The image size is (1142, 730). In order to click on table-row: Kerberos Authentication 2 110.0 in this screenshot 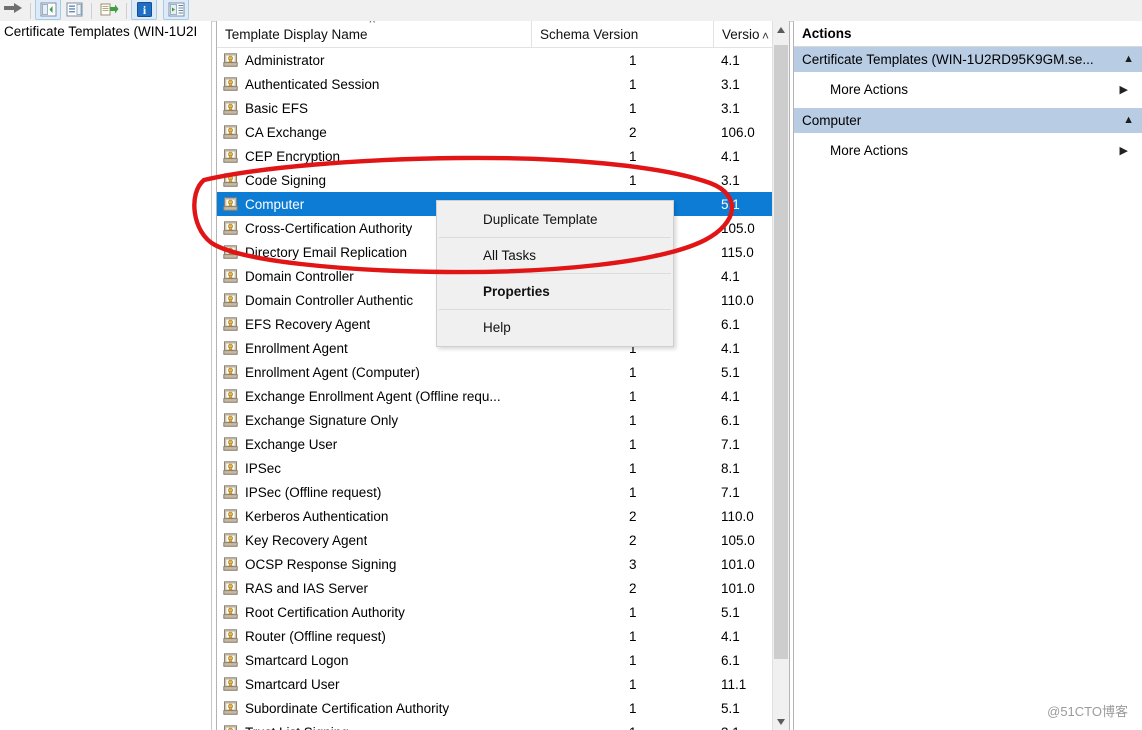, I will do `click(503, 516)`.